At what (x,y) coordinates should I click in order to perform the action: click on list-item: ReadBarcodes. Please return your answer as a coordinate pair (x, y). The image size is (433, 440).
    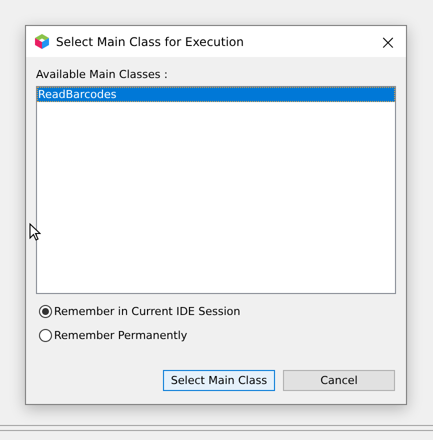
    Looking at the image, I should click on (216, 94).